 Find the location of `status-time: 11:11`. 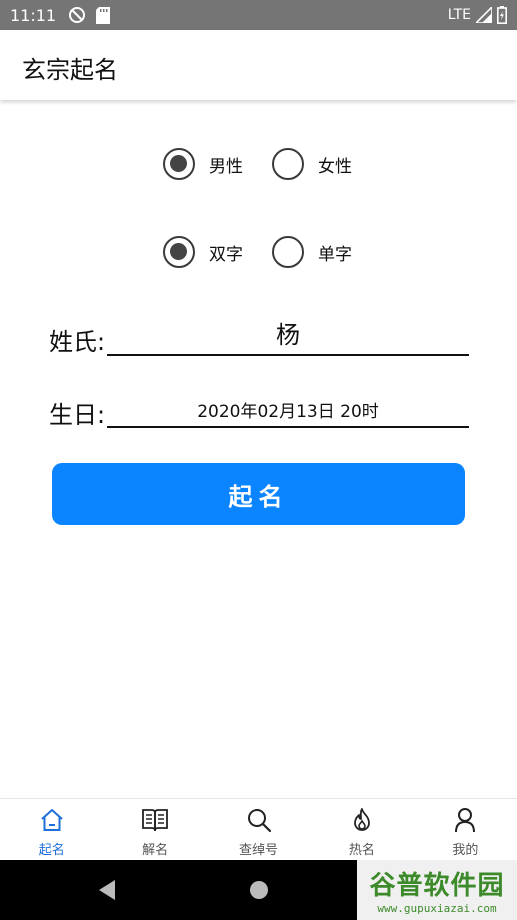

status-time: 11:11 is located at coordinates (33, 15).